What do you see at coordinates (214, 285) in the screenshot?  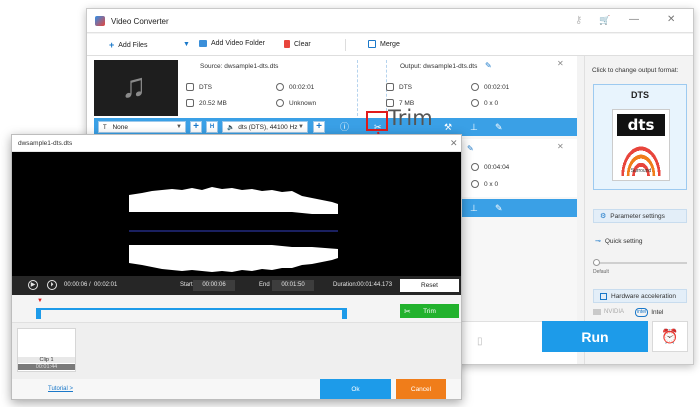 I see `start-time-input: 00:00:06` at bounding box center [214, 285].